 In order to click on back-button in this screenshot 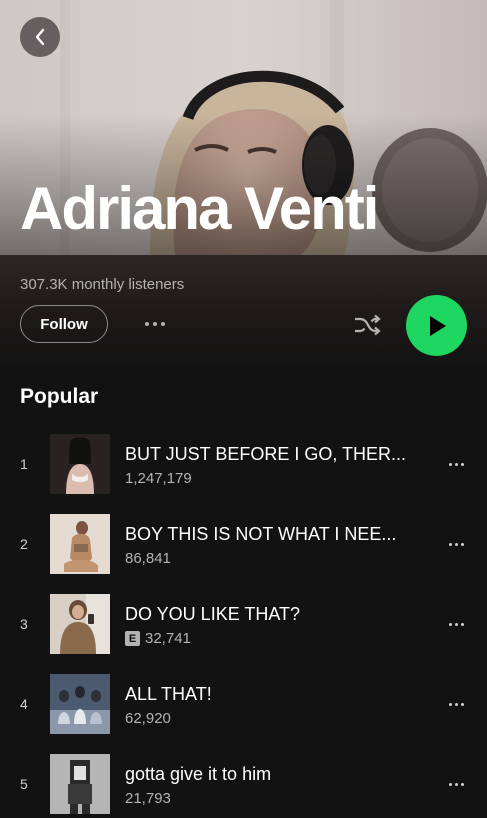, I will do `click(40, 37)`.